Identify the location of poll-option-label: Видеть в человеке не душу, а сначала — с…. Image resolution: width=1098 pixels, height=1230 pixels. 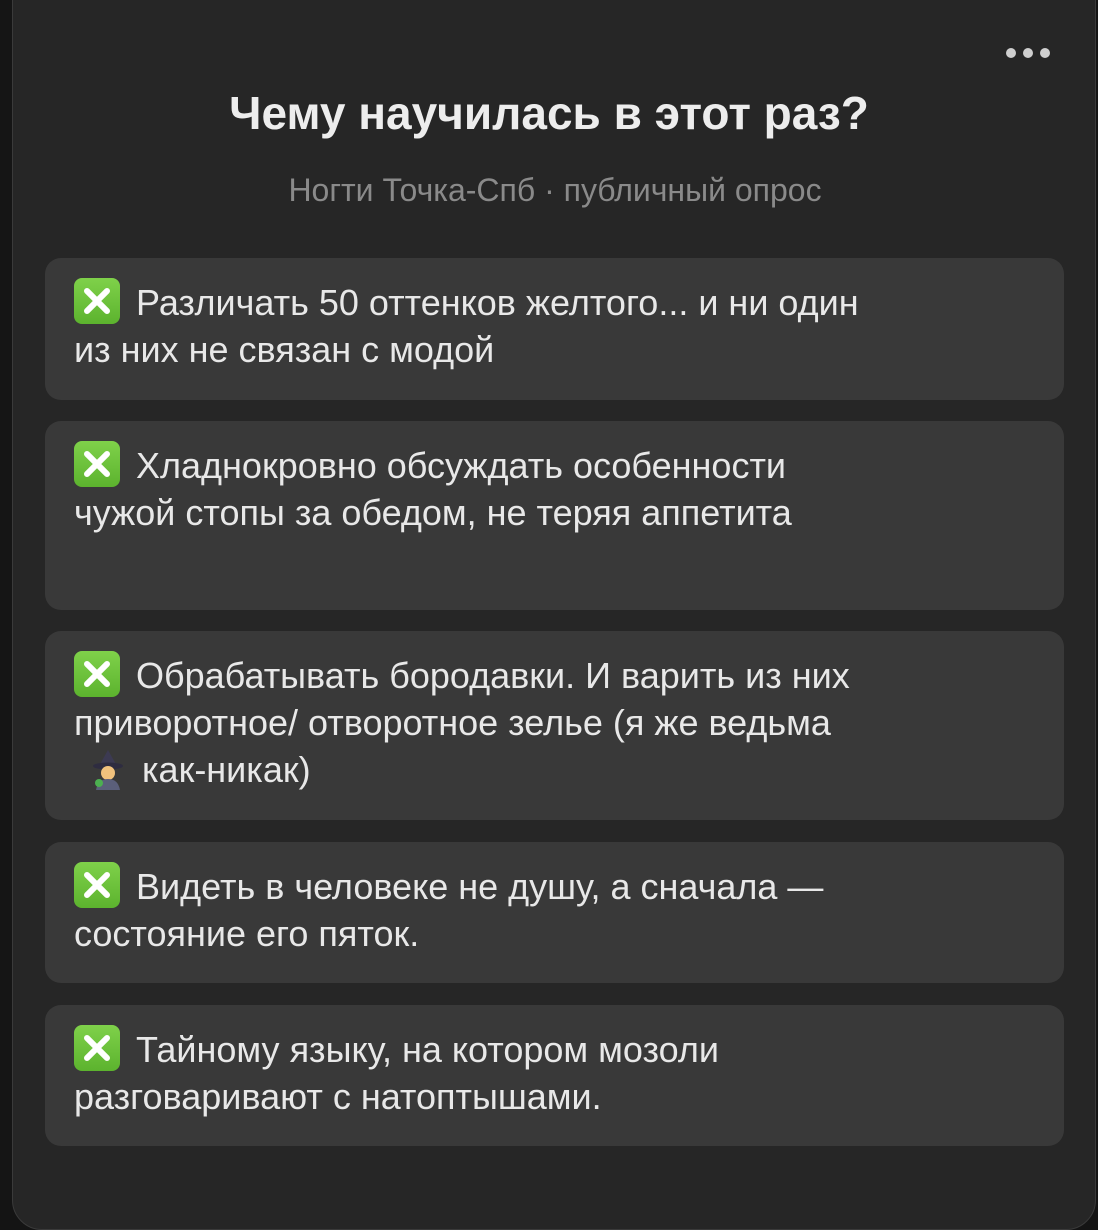
(449, 910).